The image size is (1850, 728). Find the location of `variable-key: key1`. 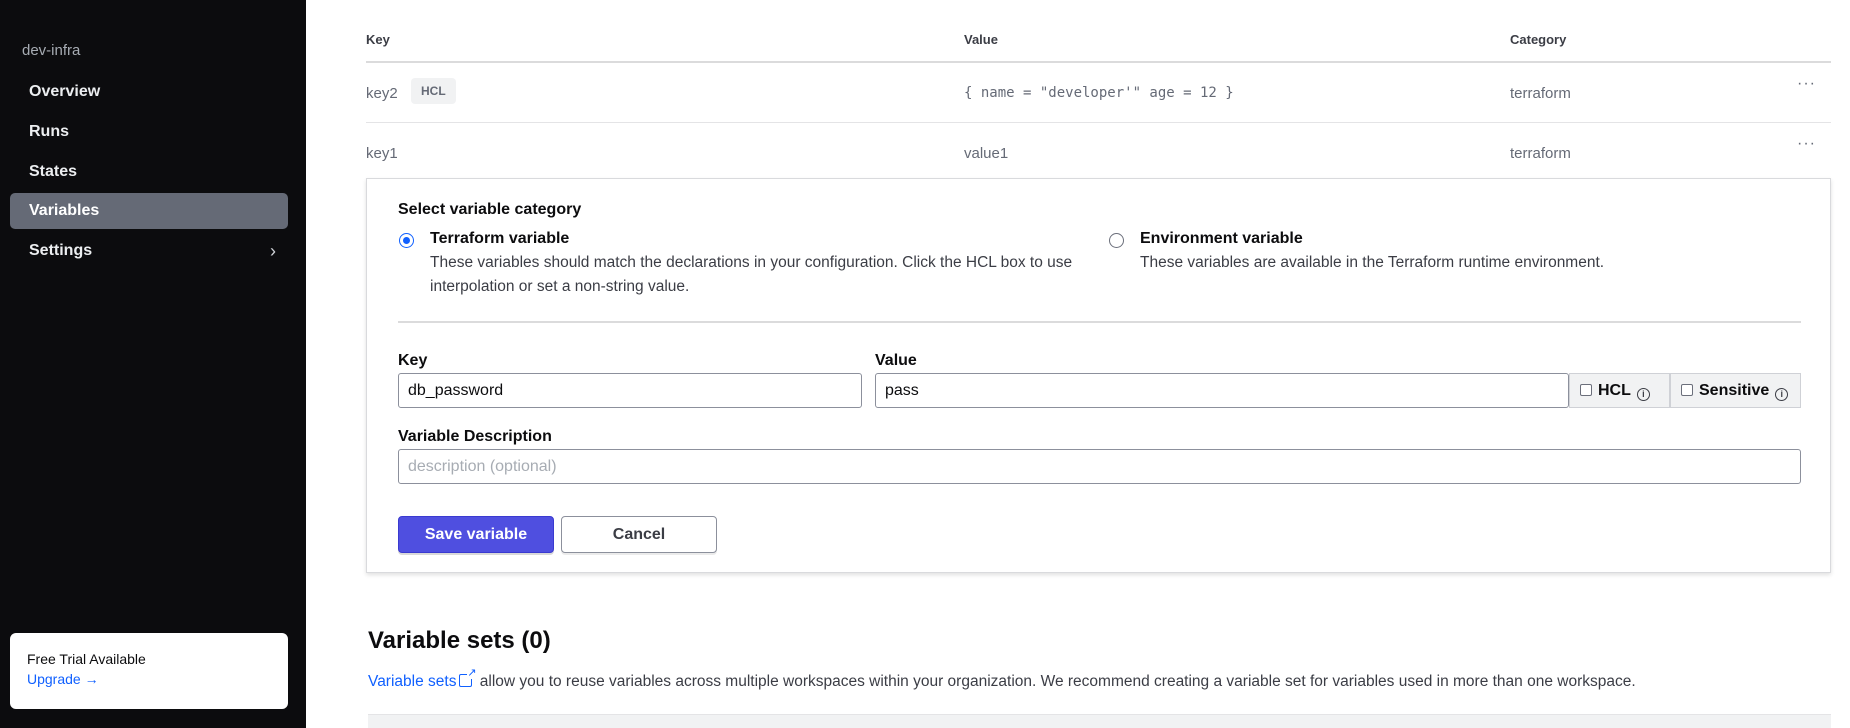

variable-key: key1 is located at coordinates (382, 153).